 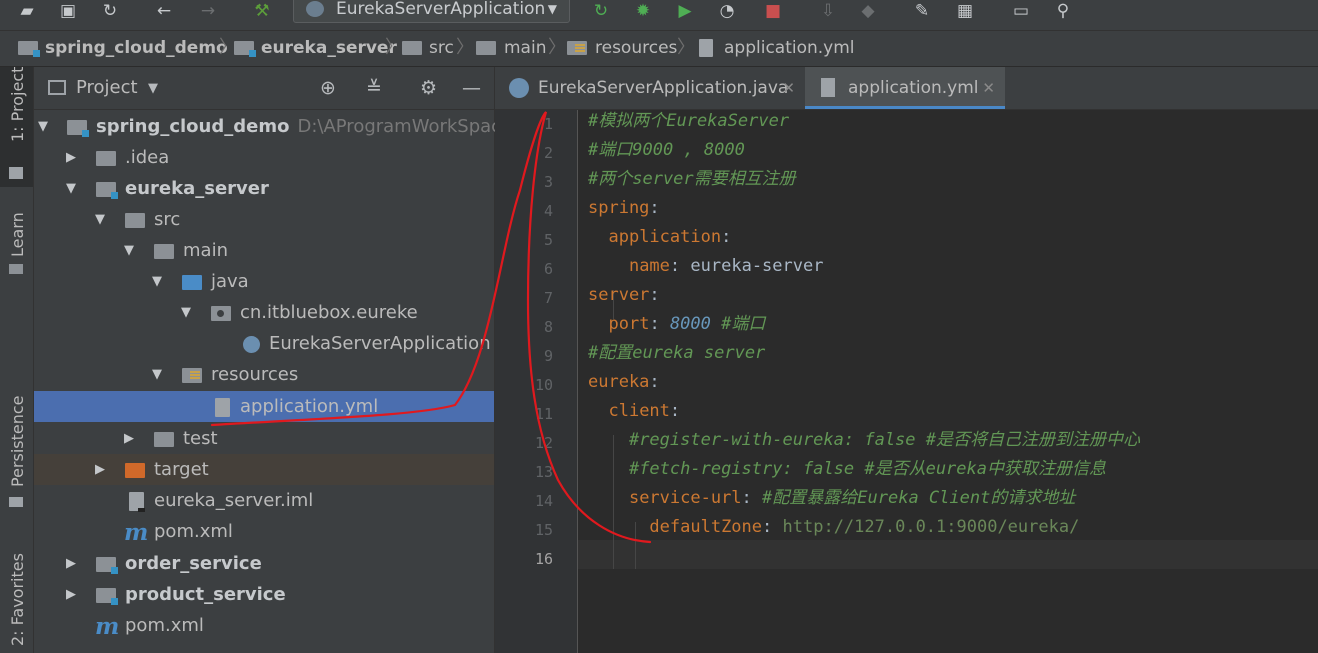 What do you see at coordinates (727, 11) in the screenshot?
I see `profile-icon: ◔` at bounding box center [727, 11].